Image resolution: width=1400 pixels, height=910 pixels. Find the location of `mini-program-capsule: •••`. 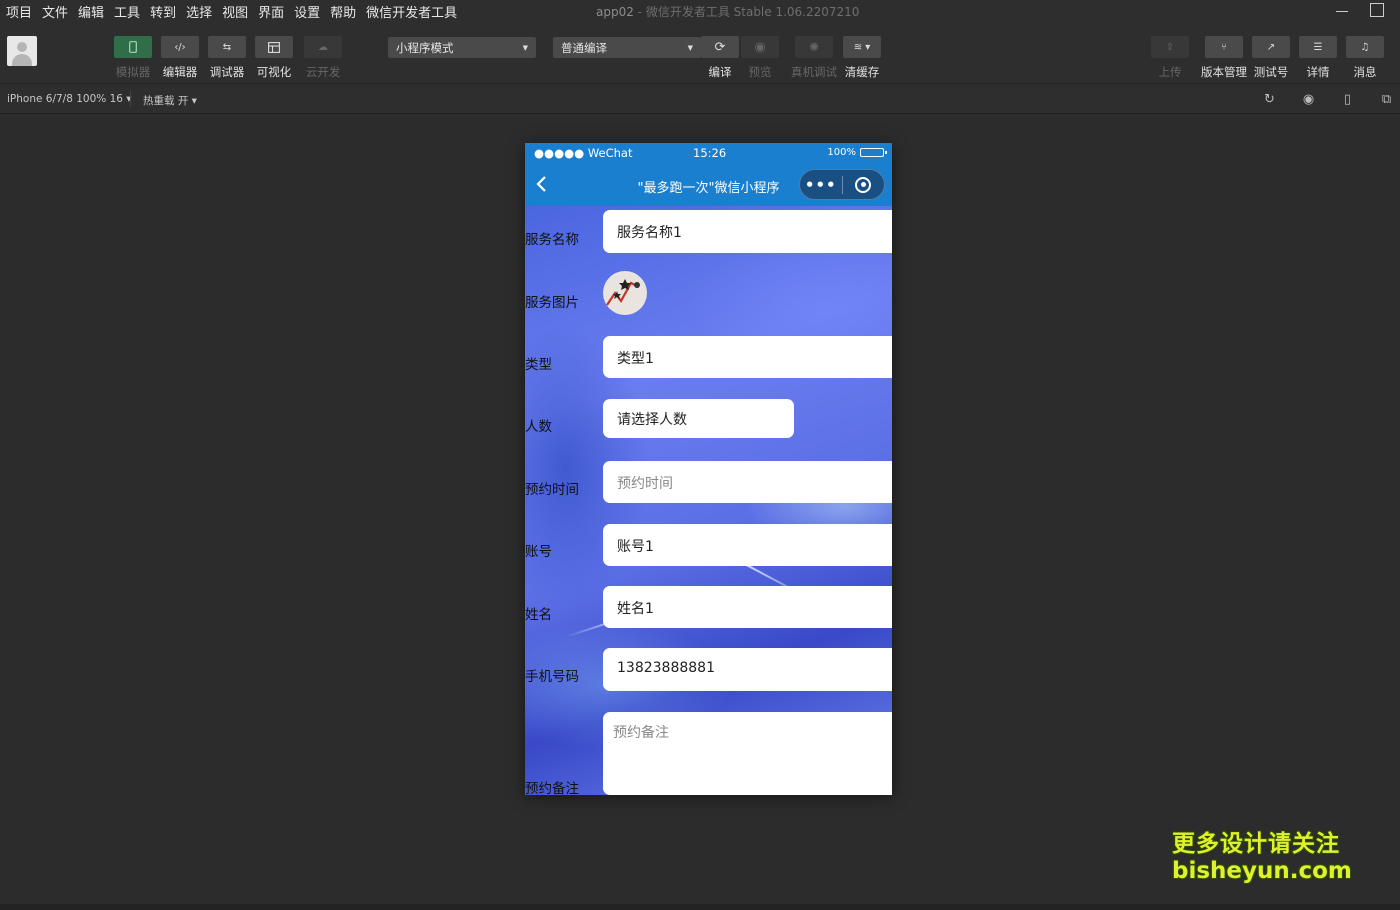

mini-program-capsule: ••• is located at coordinates (842, 184).